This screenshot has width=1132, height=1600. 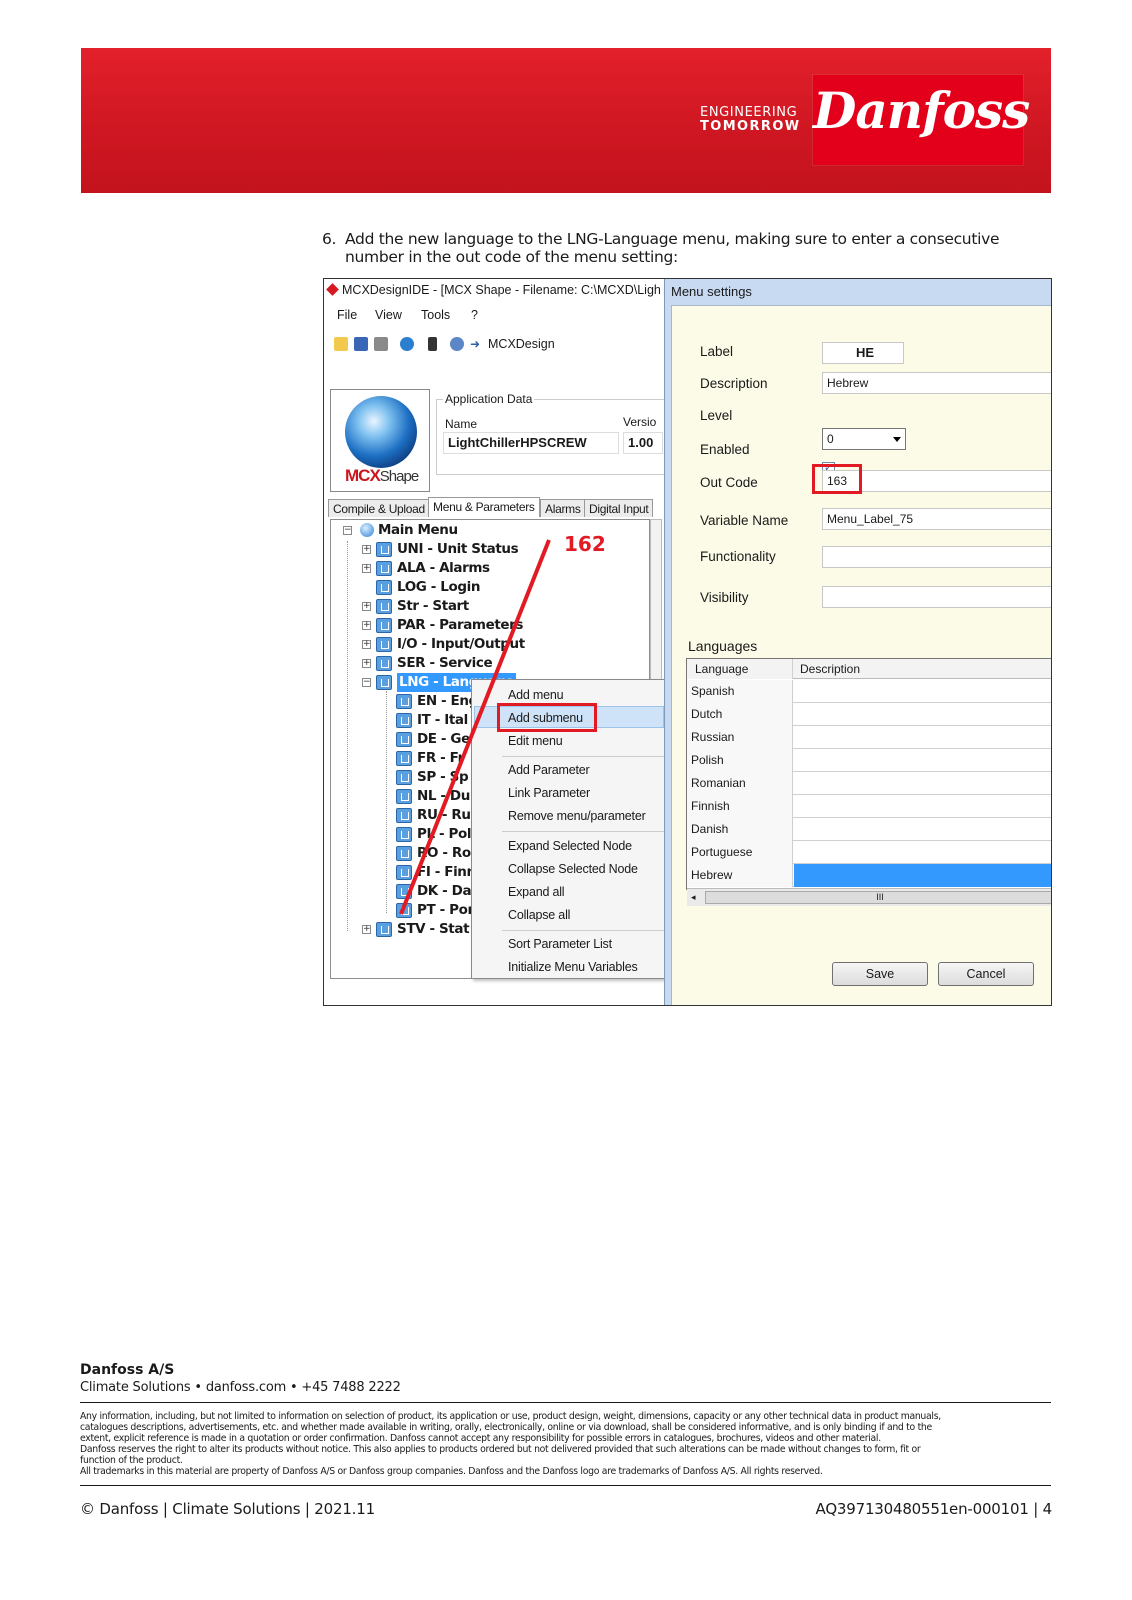 I want to click on danfoss-logo-text: Danfoss, so click(x=921, y=110).